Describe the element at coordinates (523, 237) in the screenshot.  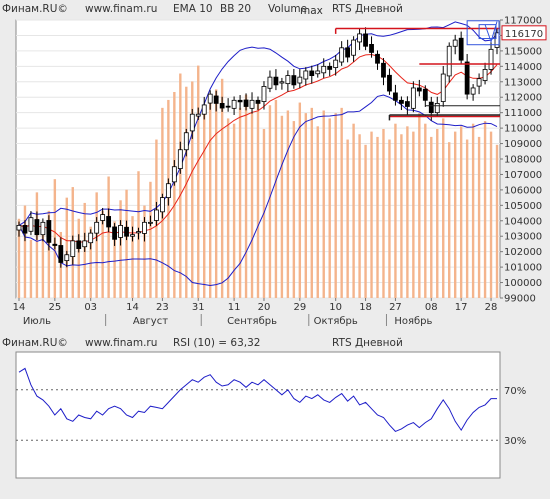
I see `price-ytick-label: 103000` at that location.